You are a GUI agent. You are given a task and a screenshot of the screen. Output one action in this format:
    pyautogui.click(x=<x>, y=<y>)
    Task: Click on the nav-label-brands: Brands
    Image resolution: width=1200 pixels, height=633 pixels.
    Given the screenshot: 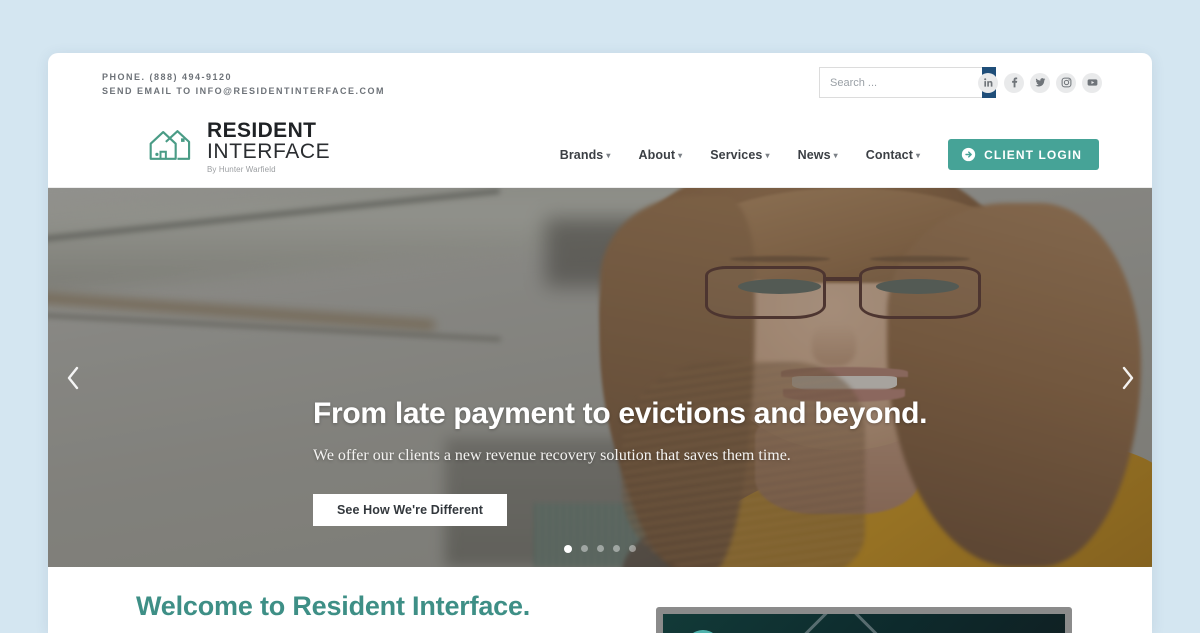 What is the action you would take?
    pyautogui.click(x=581, y=154)
    